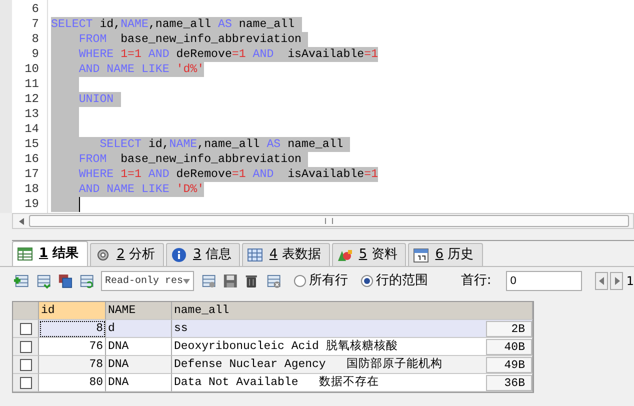 This screenshot has width=634, height=406. Describe the element at coordinates (35, 24) in the screenshot. I see `line-number: 7` at that location.